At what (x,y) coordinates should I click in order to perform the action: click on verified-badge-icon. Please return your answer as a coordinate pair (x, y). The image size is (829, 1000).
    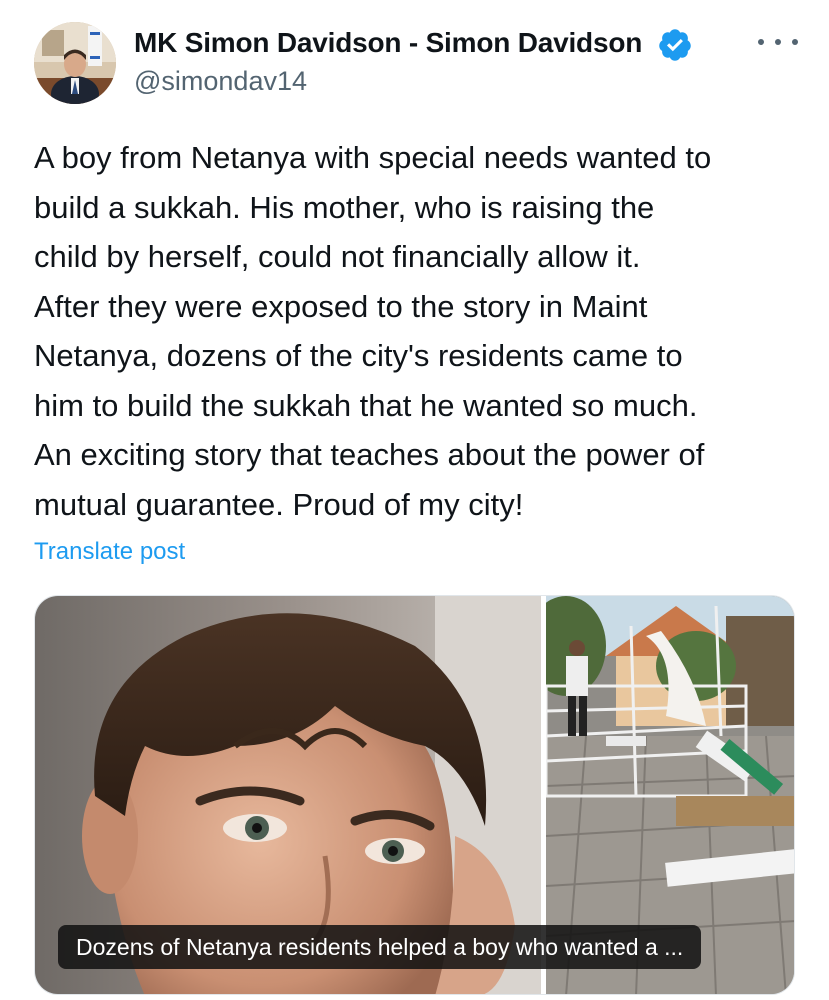
    Looking at the image, I should click on (675, 45).